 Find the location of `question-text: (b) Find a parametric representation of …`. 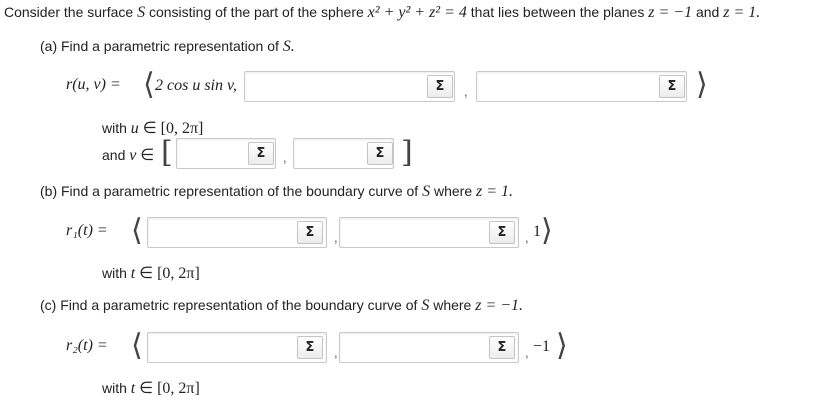

question-text: (b) Find a parametric representation of … is located at coordinates (229, 191).